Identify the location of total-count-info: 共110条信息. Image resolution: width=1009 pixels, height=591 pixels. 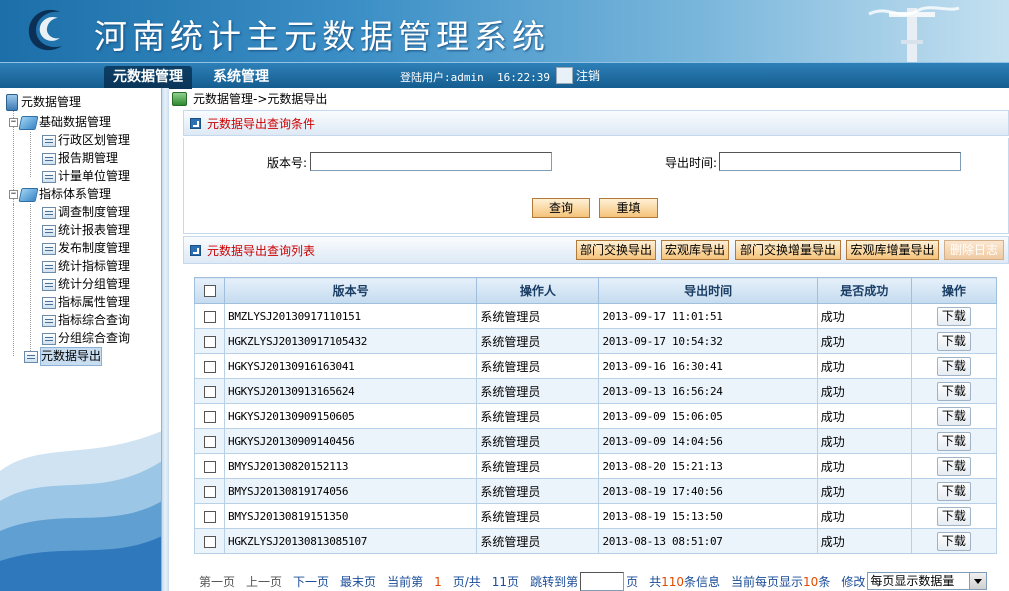
(685, 581).